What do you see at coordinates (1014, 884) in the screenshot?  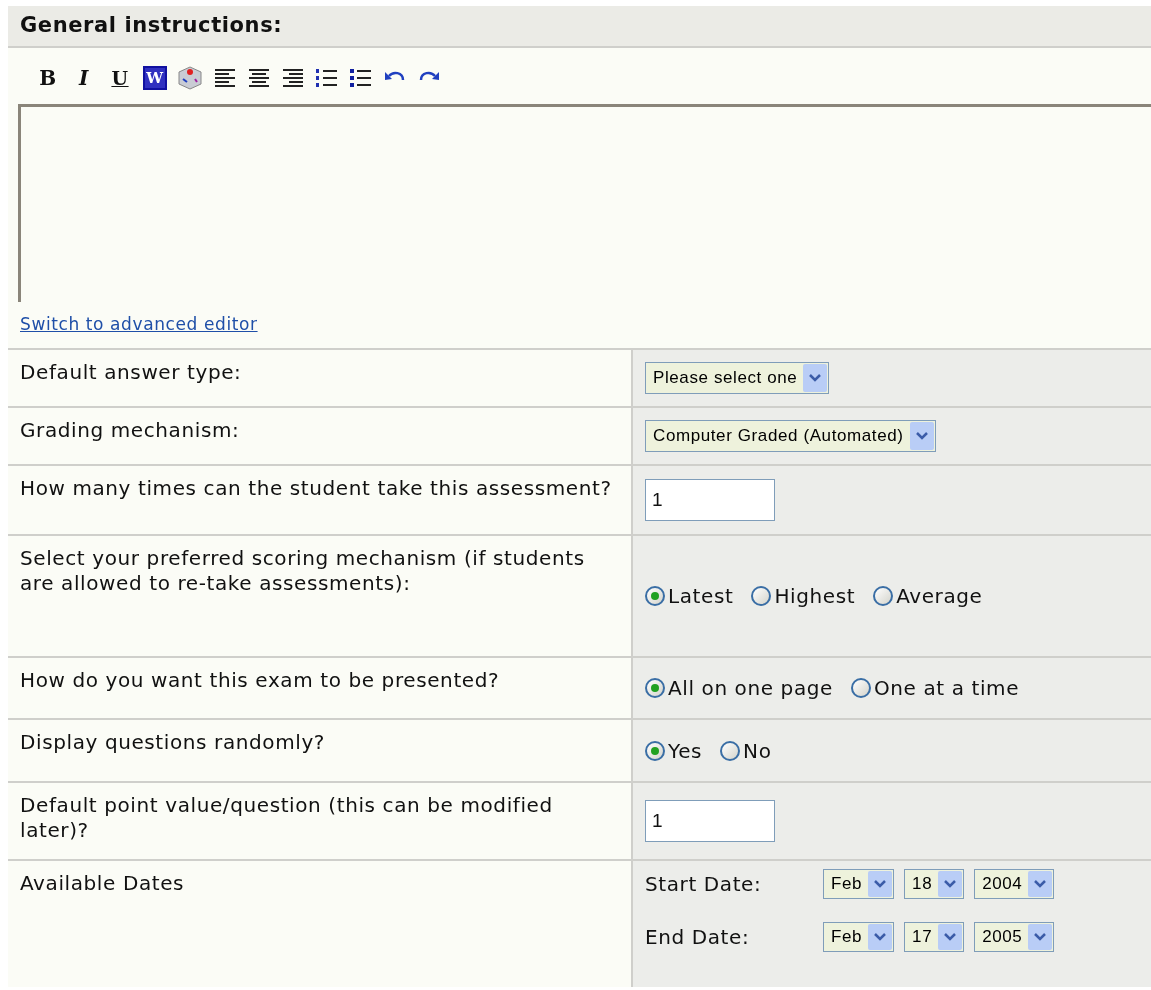 I see `dropdown: 2004` at bounding box center [1014, 884].